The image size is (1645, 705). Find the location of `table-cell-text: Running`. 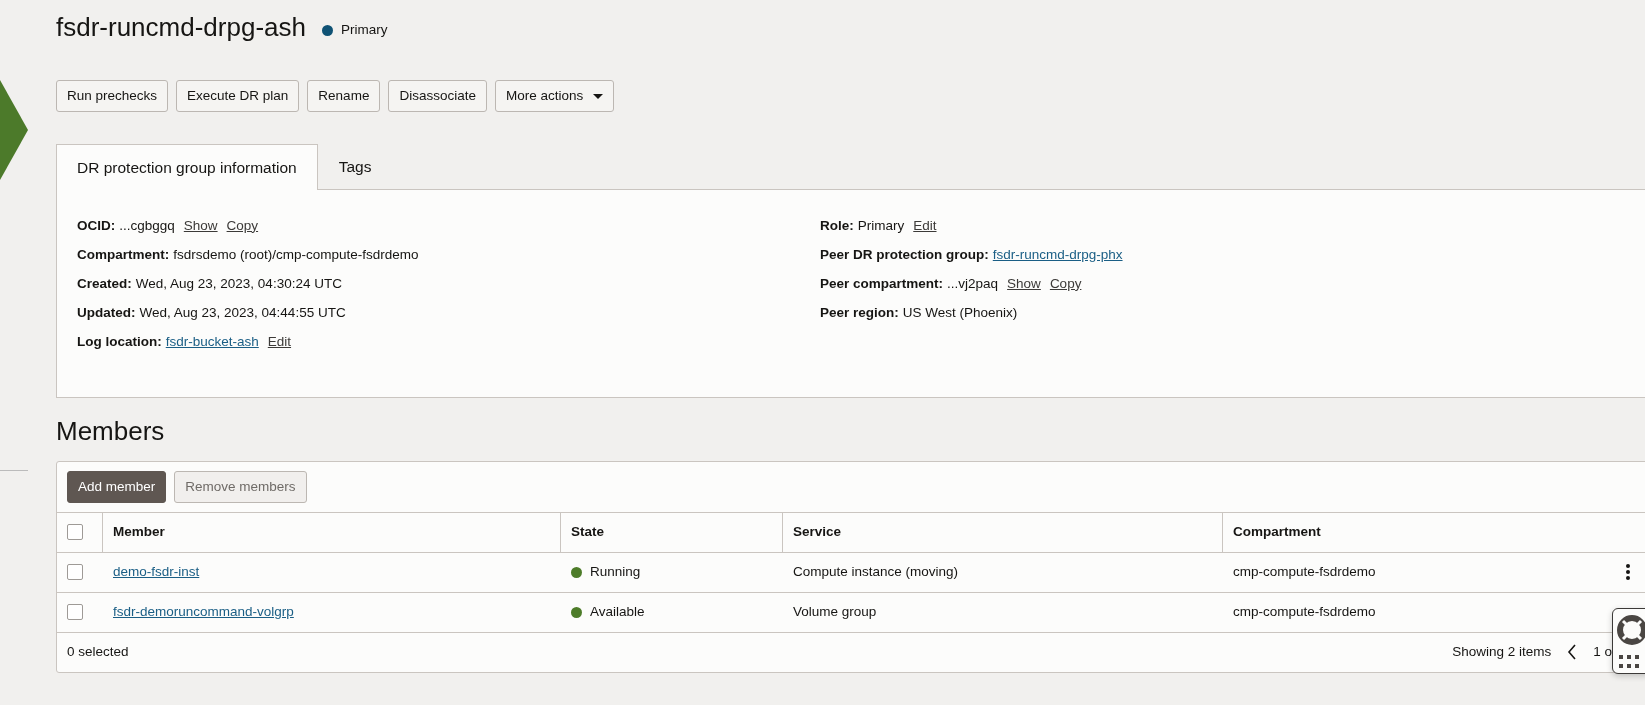

table-cell-text: Running is located at coordinates (615, 572).